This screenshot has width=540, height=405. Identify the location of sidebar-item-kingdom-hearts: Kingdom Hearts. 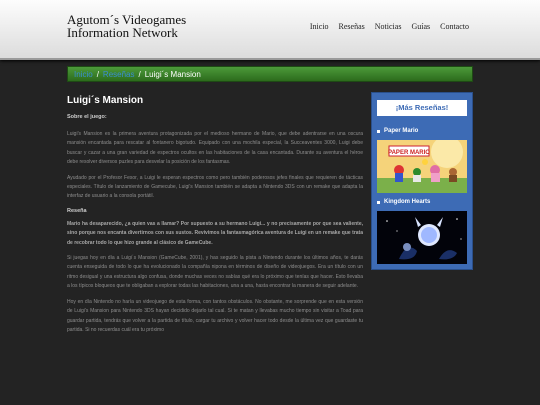
(422, 232).